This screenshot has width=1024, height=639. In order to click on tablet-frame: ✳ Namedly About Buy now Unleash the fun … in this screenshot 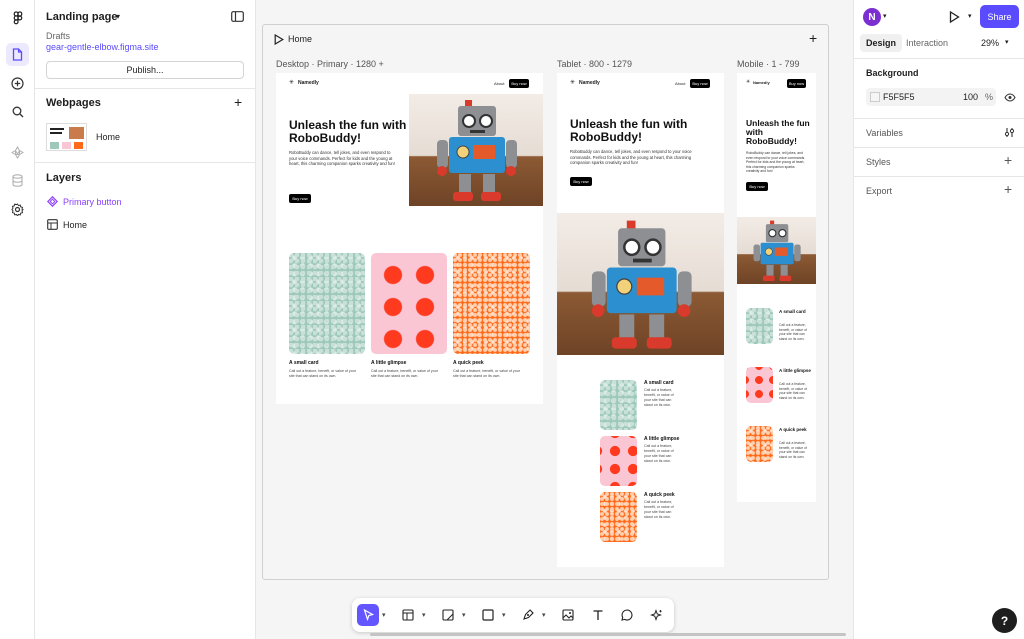, I will do `click(640, 320)`.